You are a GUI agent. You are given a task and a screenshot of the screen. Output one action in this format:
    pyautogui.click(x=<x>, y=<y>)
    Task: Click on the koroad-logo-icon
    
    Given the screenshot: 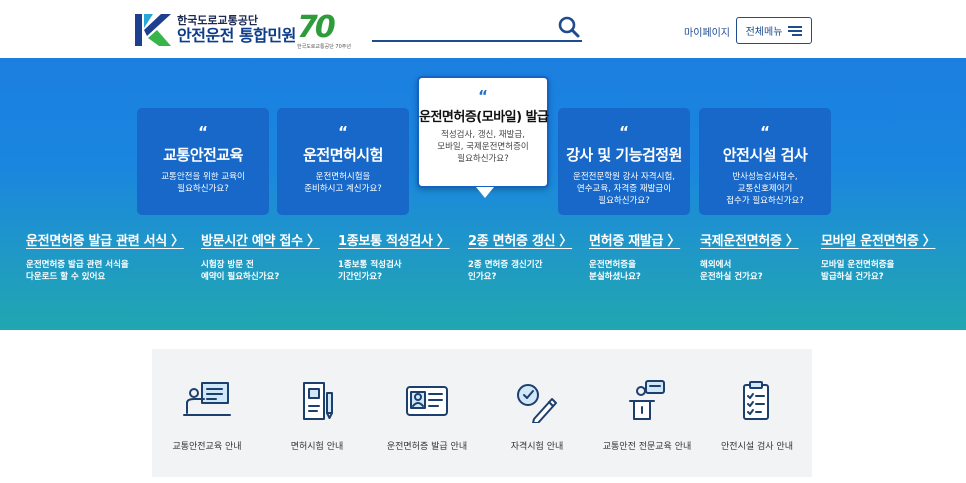 What is the action you would take?
    pyautogui.click(x=153, y=30)
    